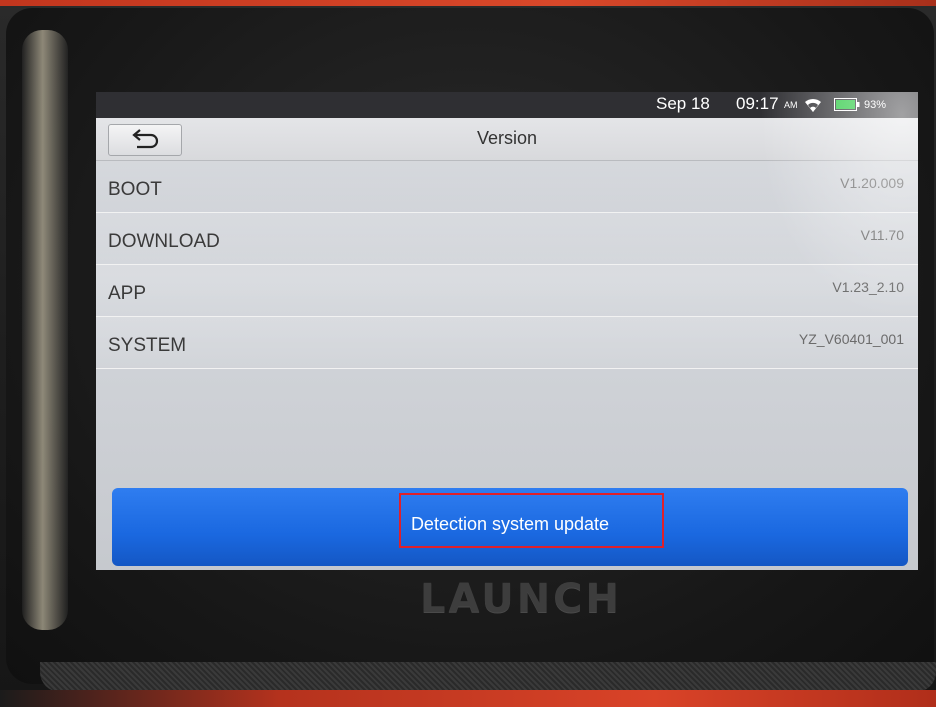 Image resolution: width=936 pixels, height=707 pixels. What do you see at coordinates (813, 105) in the screenshot?
I see `wifi-icon` at bounding box center [813, 105].